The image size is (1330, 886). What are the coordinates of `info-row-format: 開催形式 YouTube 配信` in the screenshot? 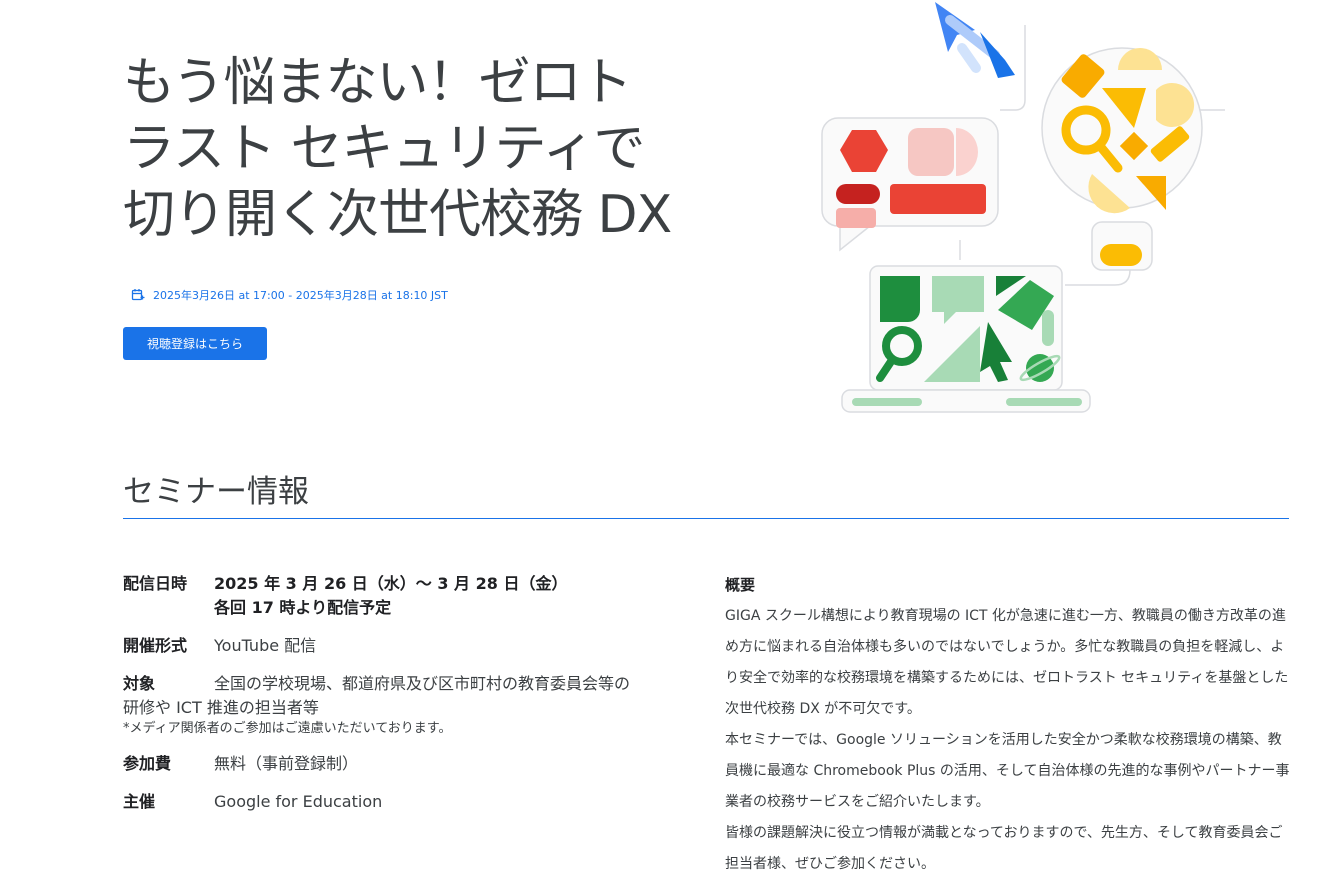 It's located at (408, 646).